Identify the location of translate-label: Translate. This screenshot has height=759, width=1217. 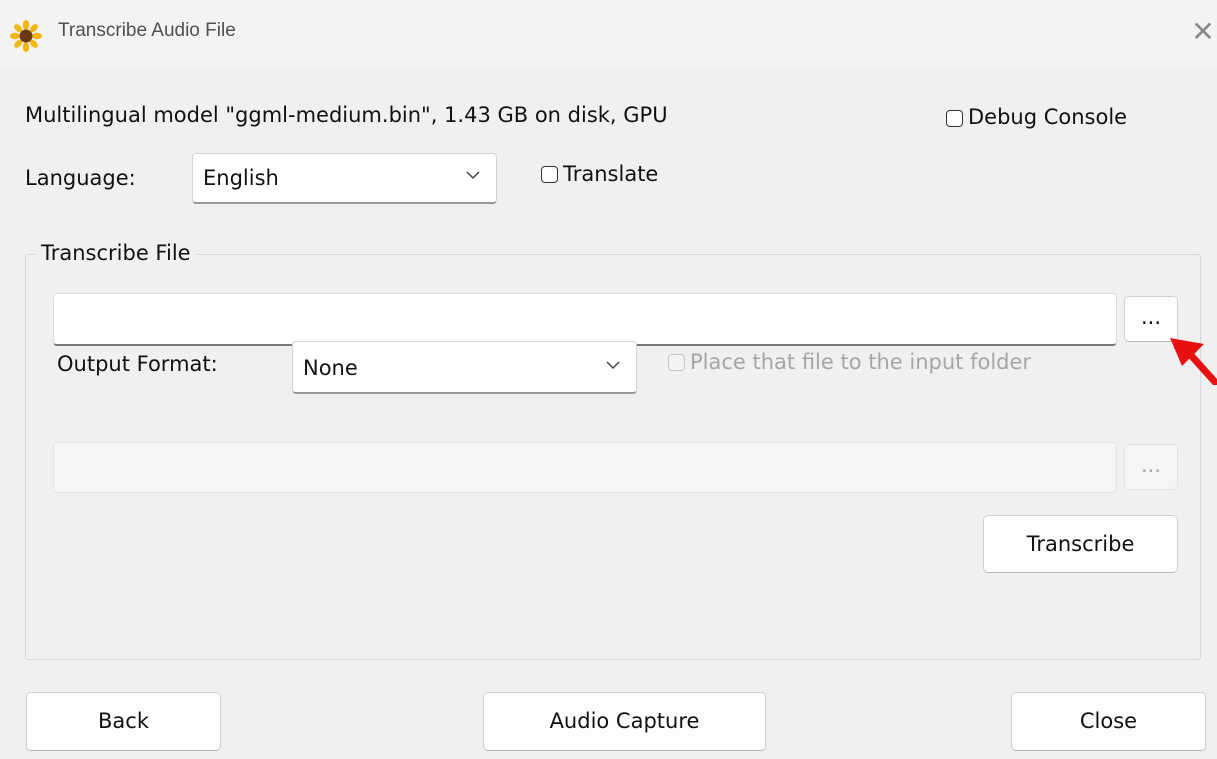
(610, 174).